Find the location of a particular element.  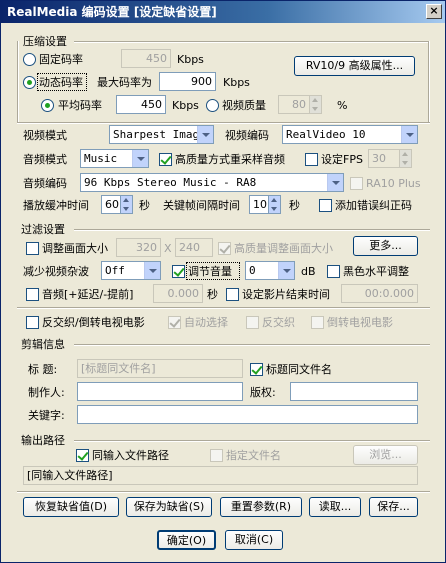

title-same-as-file-checkbox is located at coordinates (256, 369).